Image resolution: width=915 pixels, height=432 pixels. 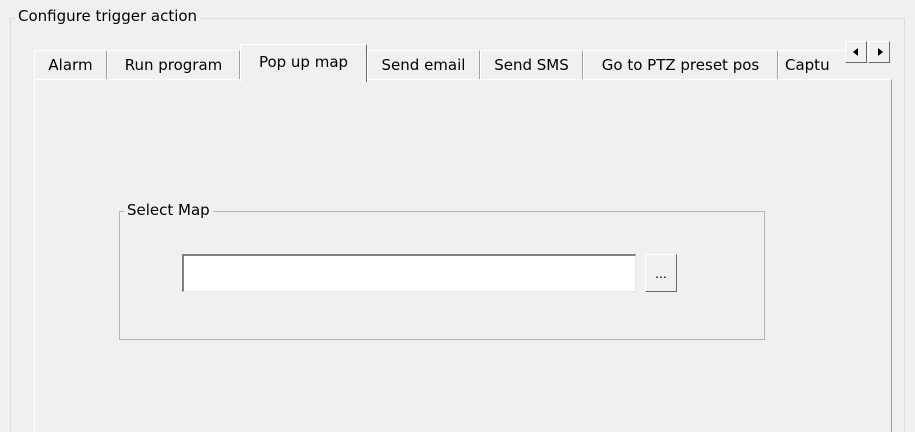 What do you see at coordinates (531, 65) in the screenshot?
I see `tab-send-sms: Send SMS` at bounding box center [531, 65].